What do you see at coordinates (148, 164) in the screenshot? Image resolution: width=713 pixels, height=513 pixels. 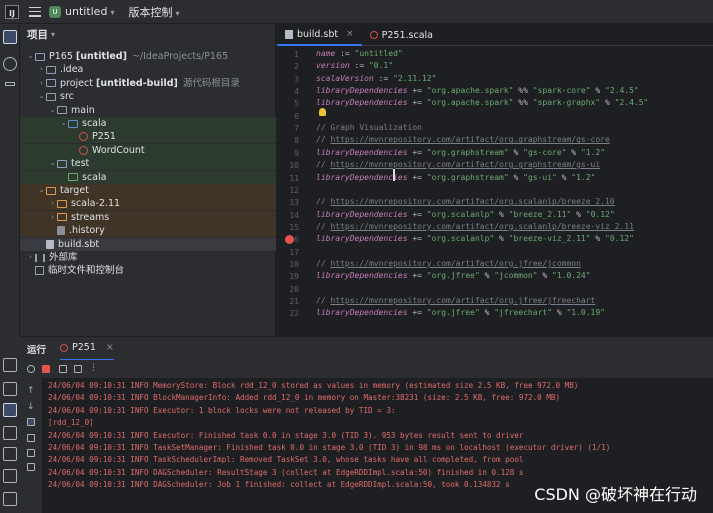 I see `tree-item: ⌄ test` at bounding box center [148, 164].